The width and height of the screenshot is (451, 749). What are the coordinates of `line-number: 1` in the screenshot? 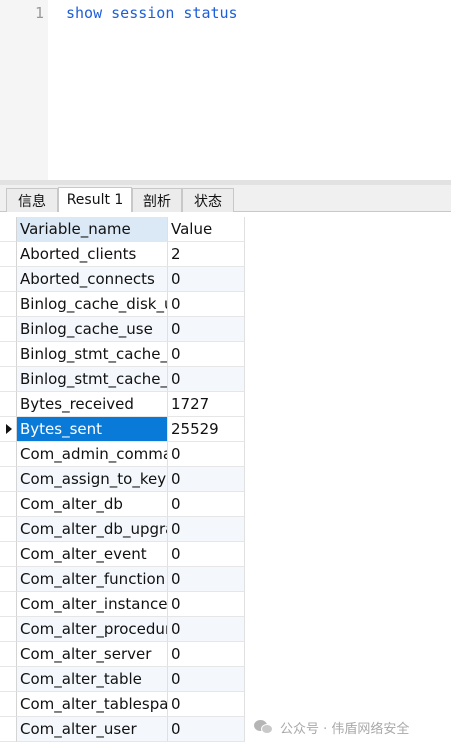 It's located at (39, 13).